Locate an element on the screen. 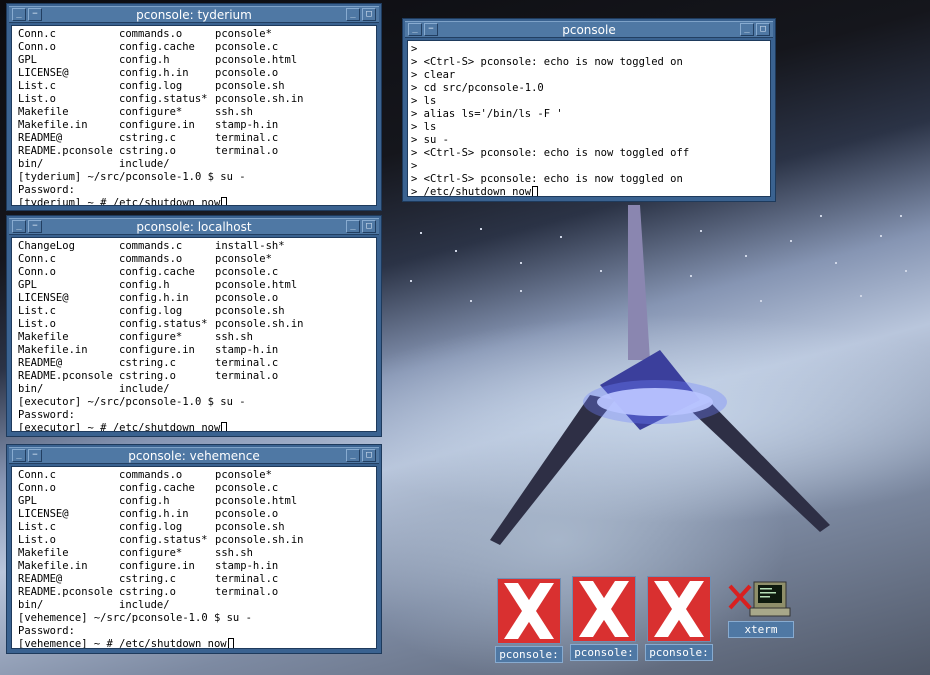 The height and width of the screenshot is (675, 930). icon-label: xterm is located at coordinates (761, 629).